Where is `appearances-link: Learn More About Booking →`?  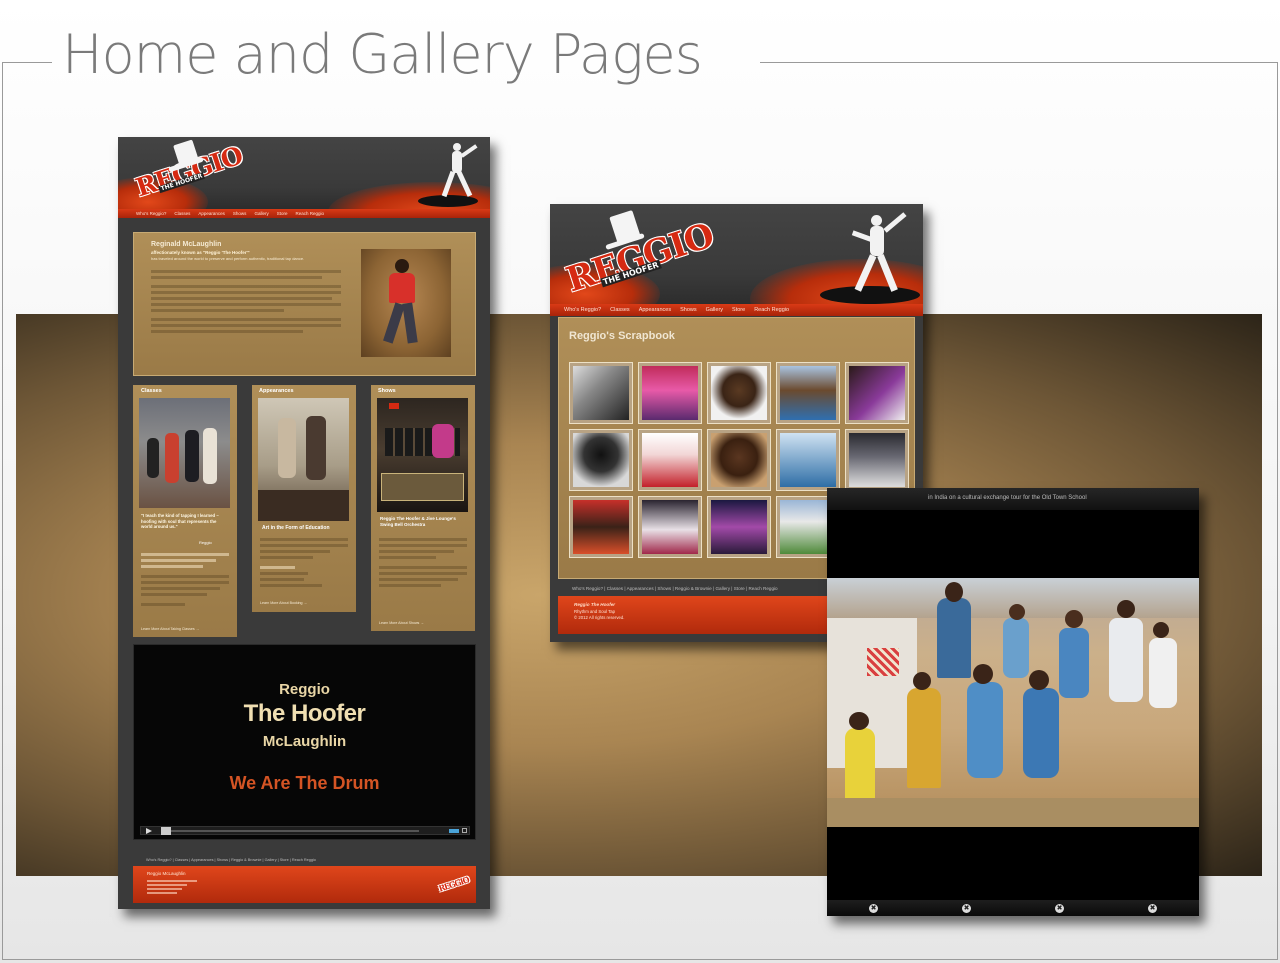
appearances-link: Learn More About Booking → is located at coordinates (283, 603).